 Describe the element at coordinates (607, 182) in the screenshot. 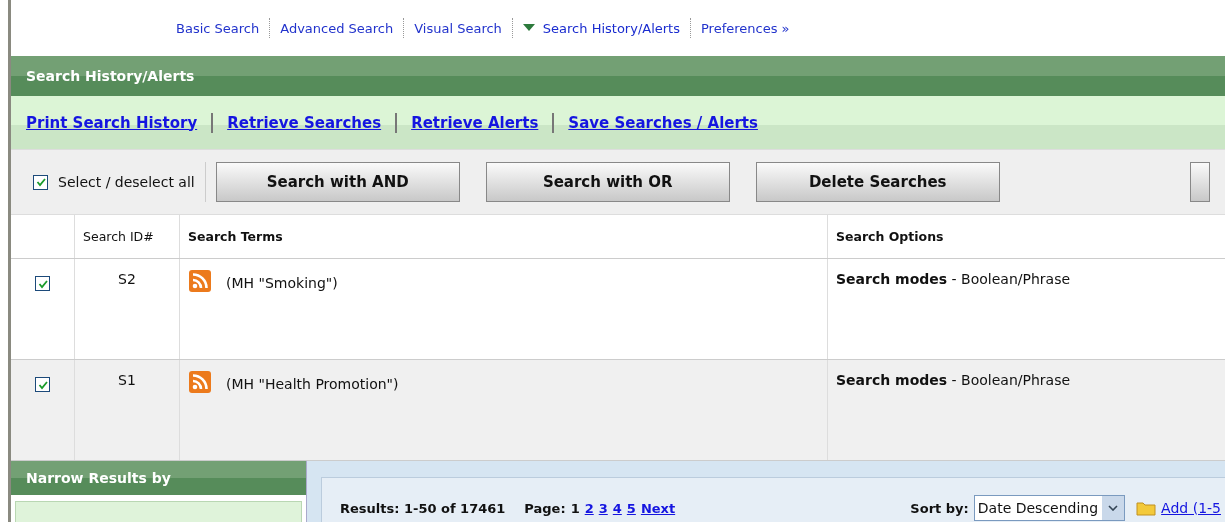

I see `toolbar-button: Search with OR` at that location.